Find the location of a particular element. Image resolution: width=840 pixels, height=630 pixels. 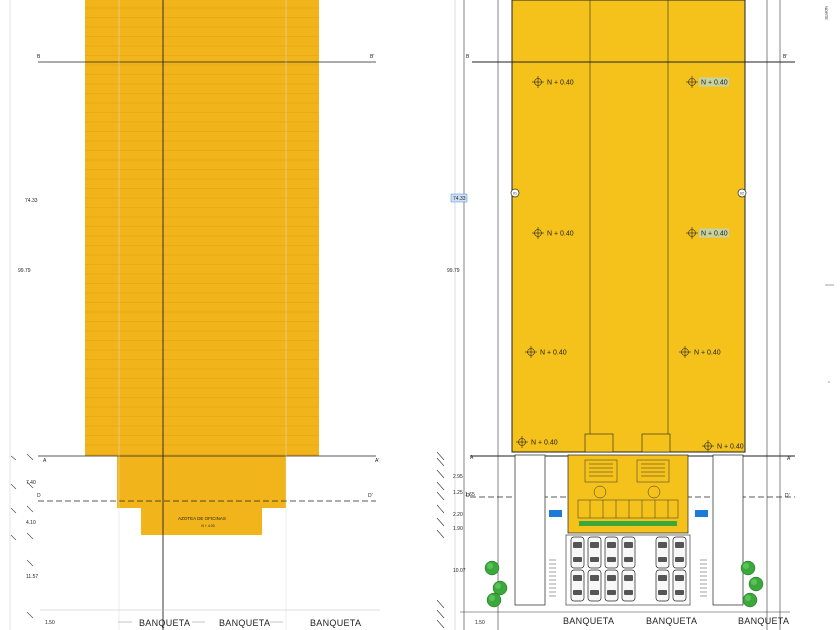

section-mark-a-prime: A' is located at coordinates (377, 461).